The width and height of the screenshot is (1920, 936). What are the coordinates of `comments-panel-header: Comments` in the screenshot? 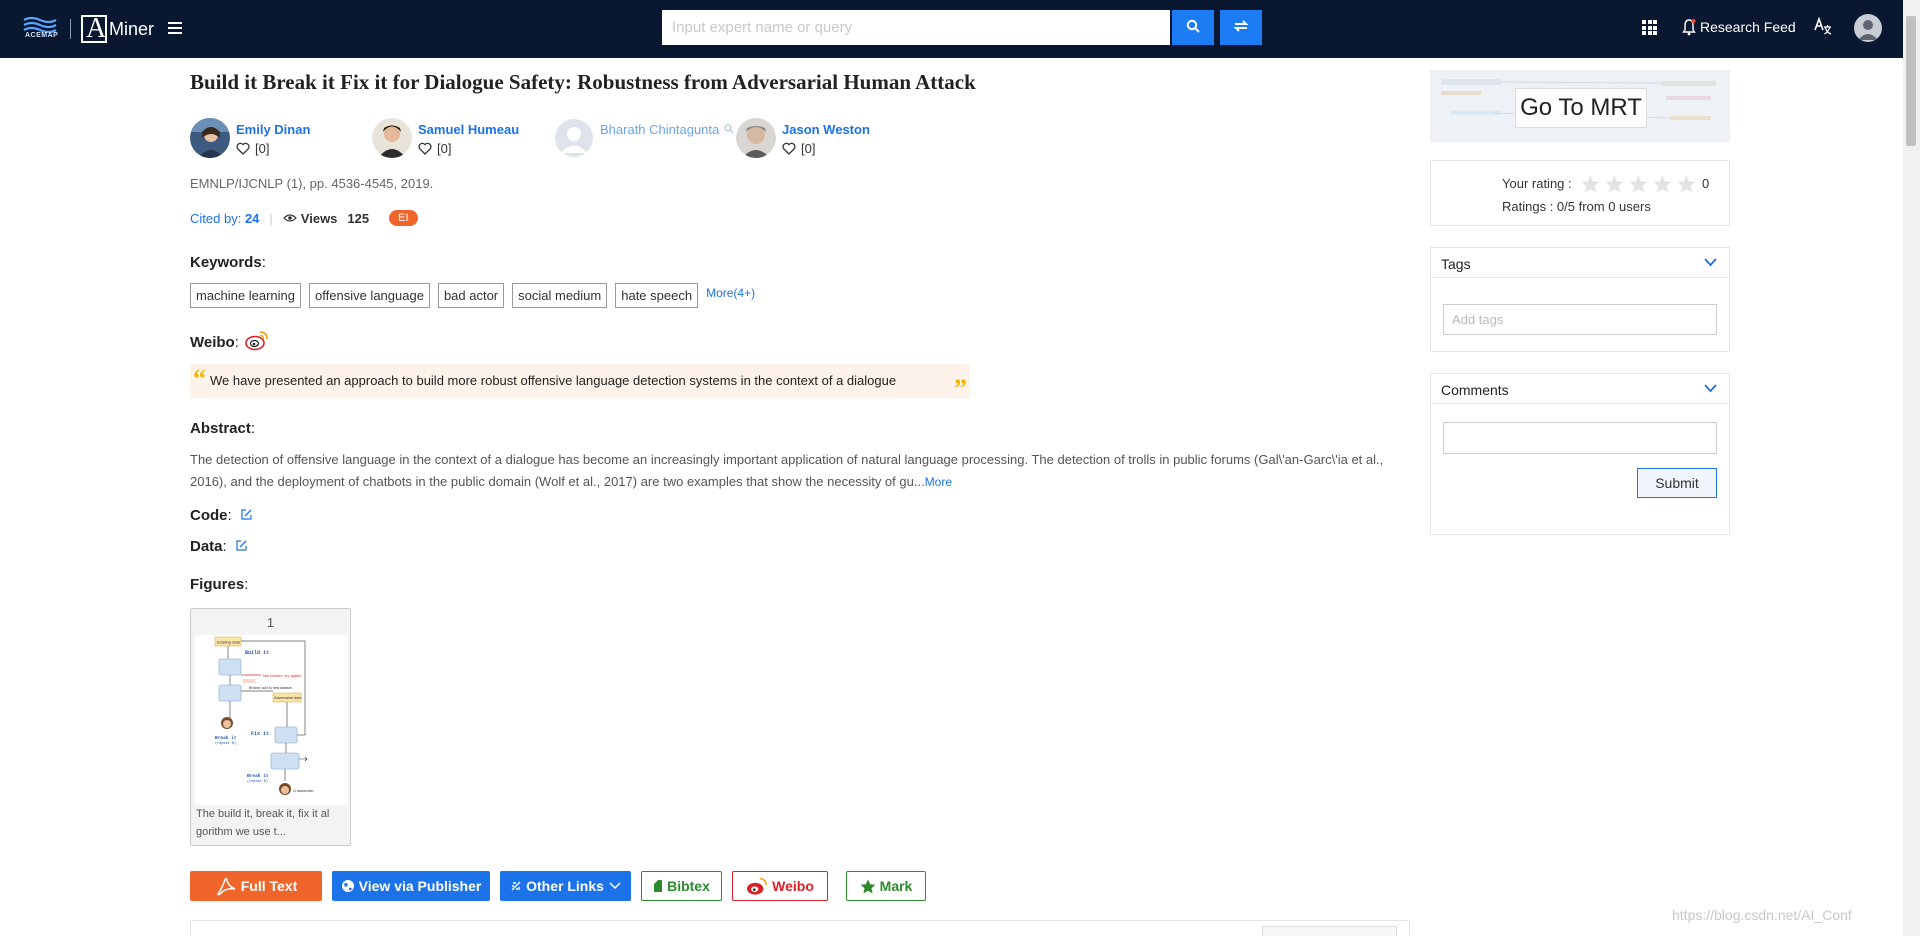 It's located at (1580, 389).